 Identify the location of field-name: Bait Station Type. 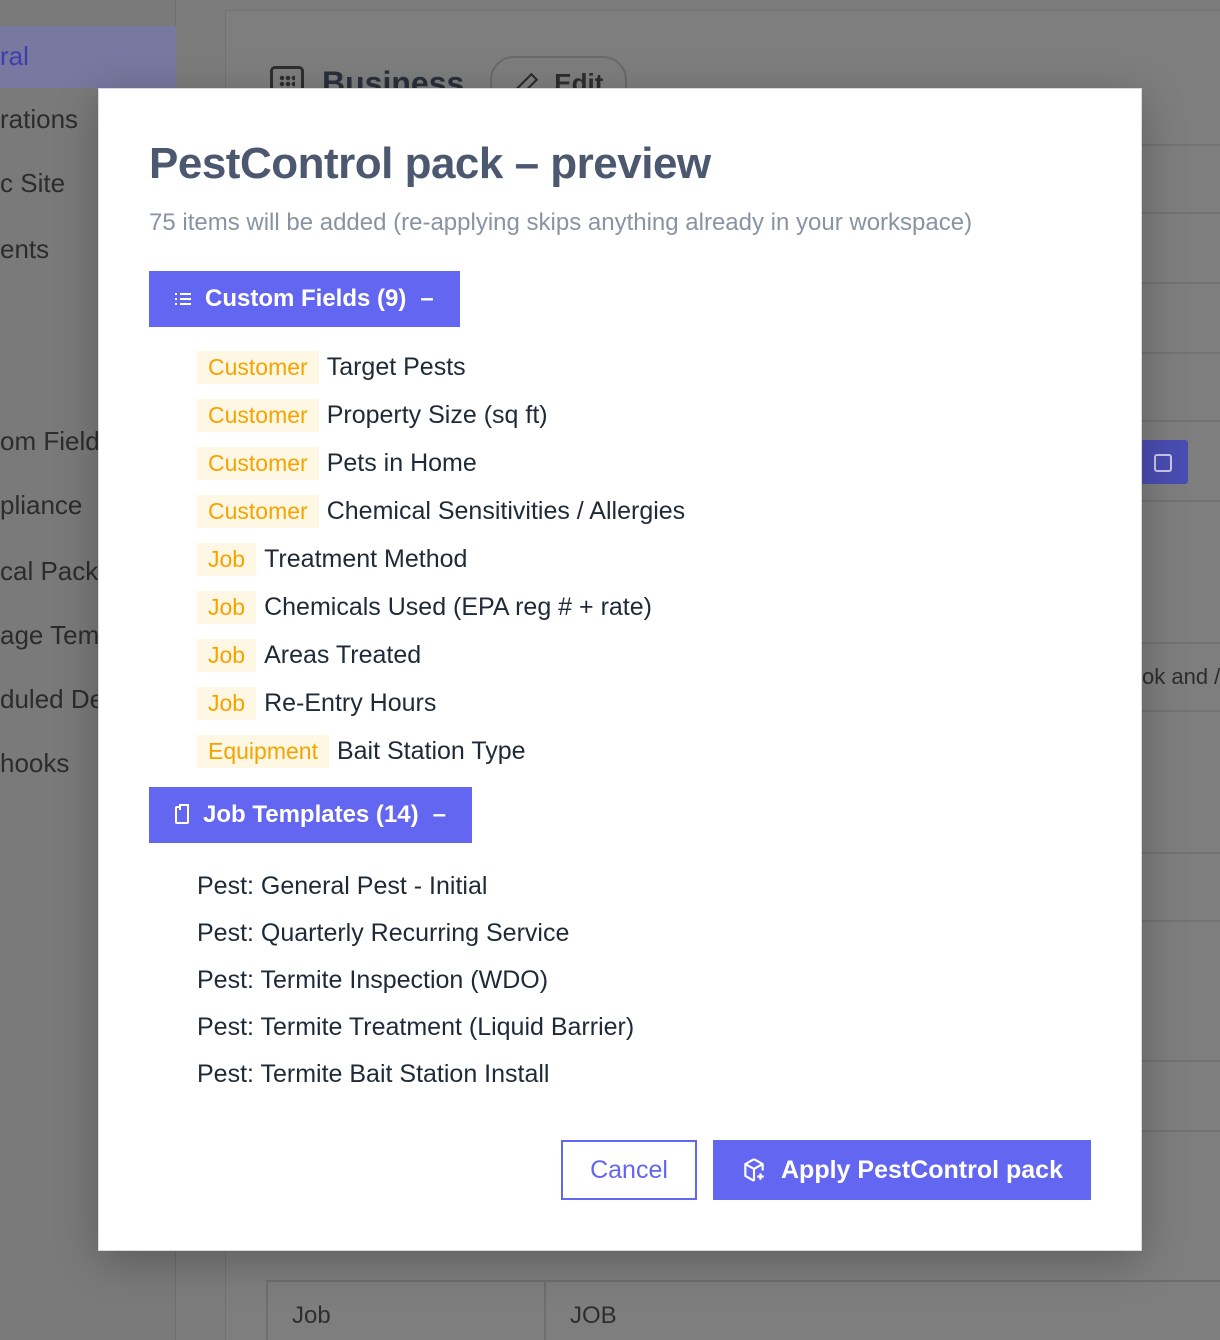
(431, 750).